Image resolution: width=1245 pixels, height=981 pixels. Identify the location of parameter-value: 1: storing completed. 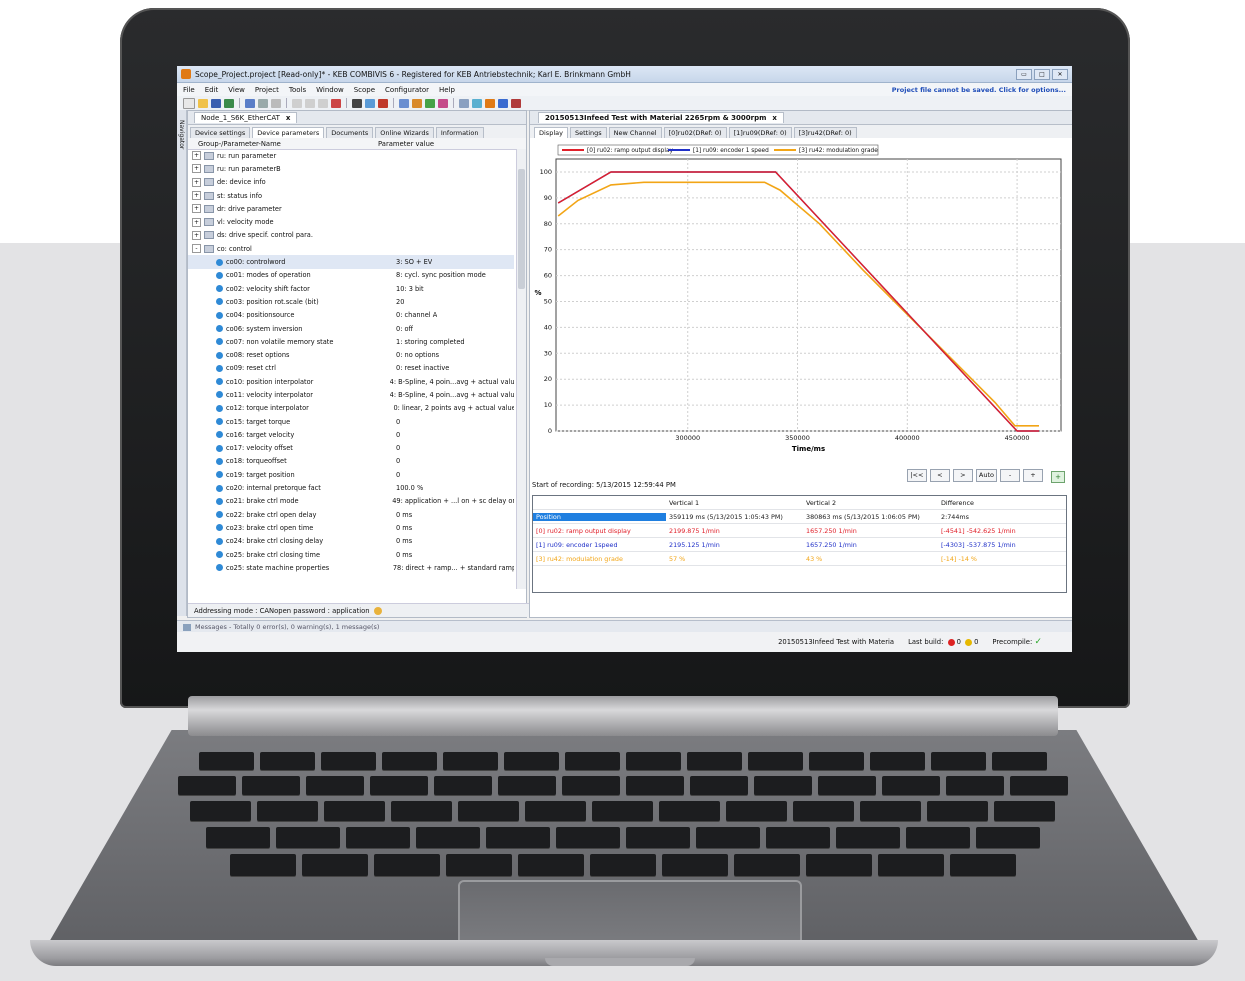
(430, 342).